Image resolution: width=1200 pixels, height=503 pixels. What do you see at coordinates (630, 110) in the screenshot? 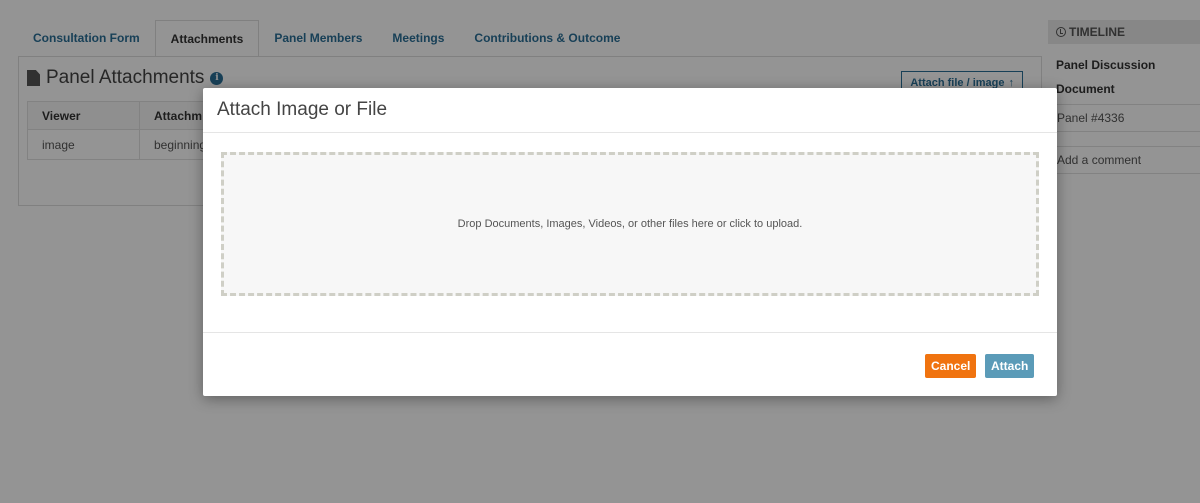
I see `modal-header: Attach Image or File` at bounding box center [630, 110].